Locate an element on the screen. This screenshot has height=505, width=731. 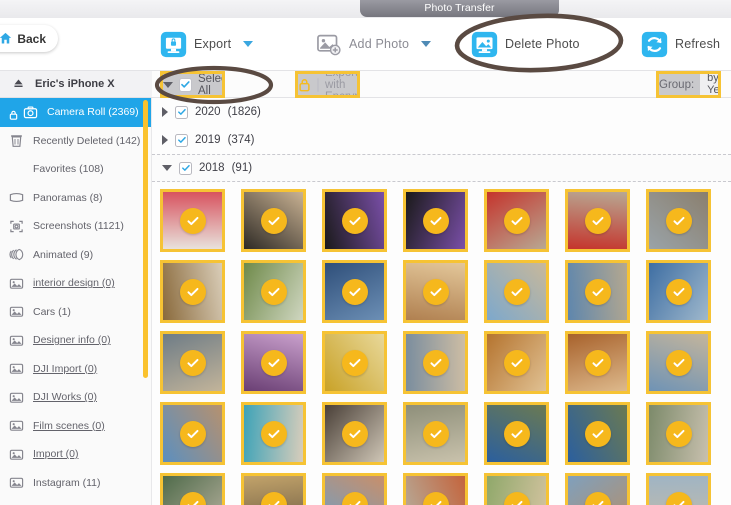
sidebar-item-interior-design-0: interior design (0) is located at coordinates (75, 283).